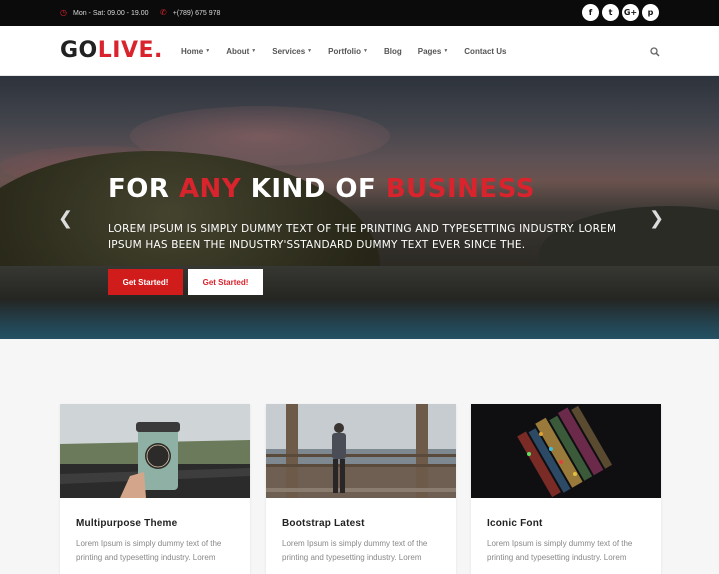  What do you see at coordinates (515, 523) in the screenshot?
I see `card-title: Iconic Font` at bounding box center [515, 523].